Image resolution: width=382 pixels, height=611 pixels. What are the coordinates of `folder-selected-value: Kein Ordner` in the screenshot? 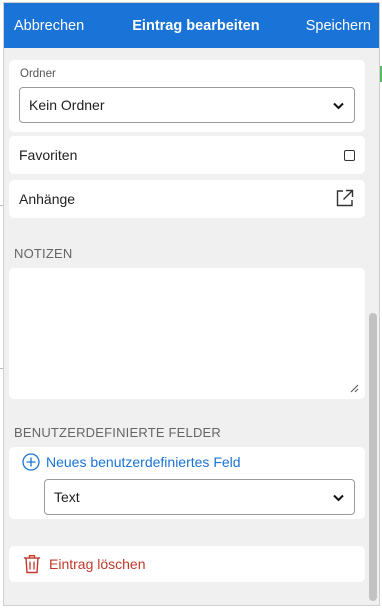 It's located at (67, 105).